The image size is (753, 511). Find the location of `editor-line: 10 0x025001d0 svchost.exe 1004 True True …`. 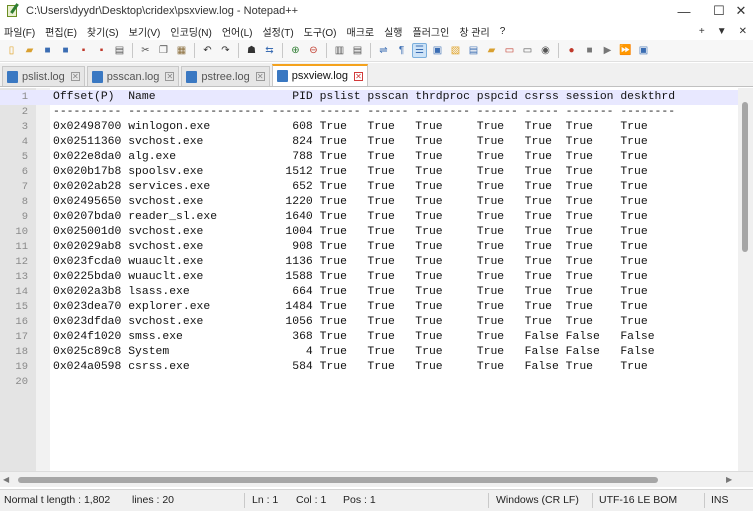

editor-line: 10 0x025001d0 svchost.exe 1004 True True … is located at coordinates (369, 232).